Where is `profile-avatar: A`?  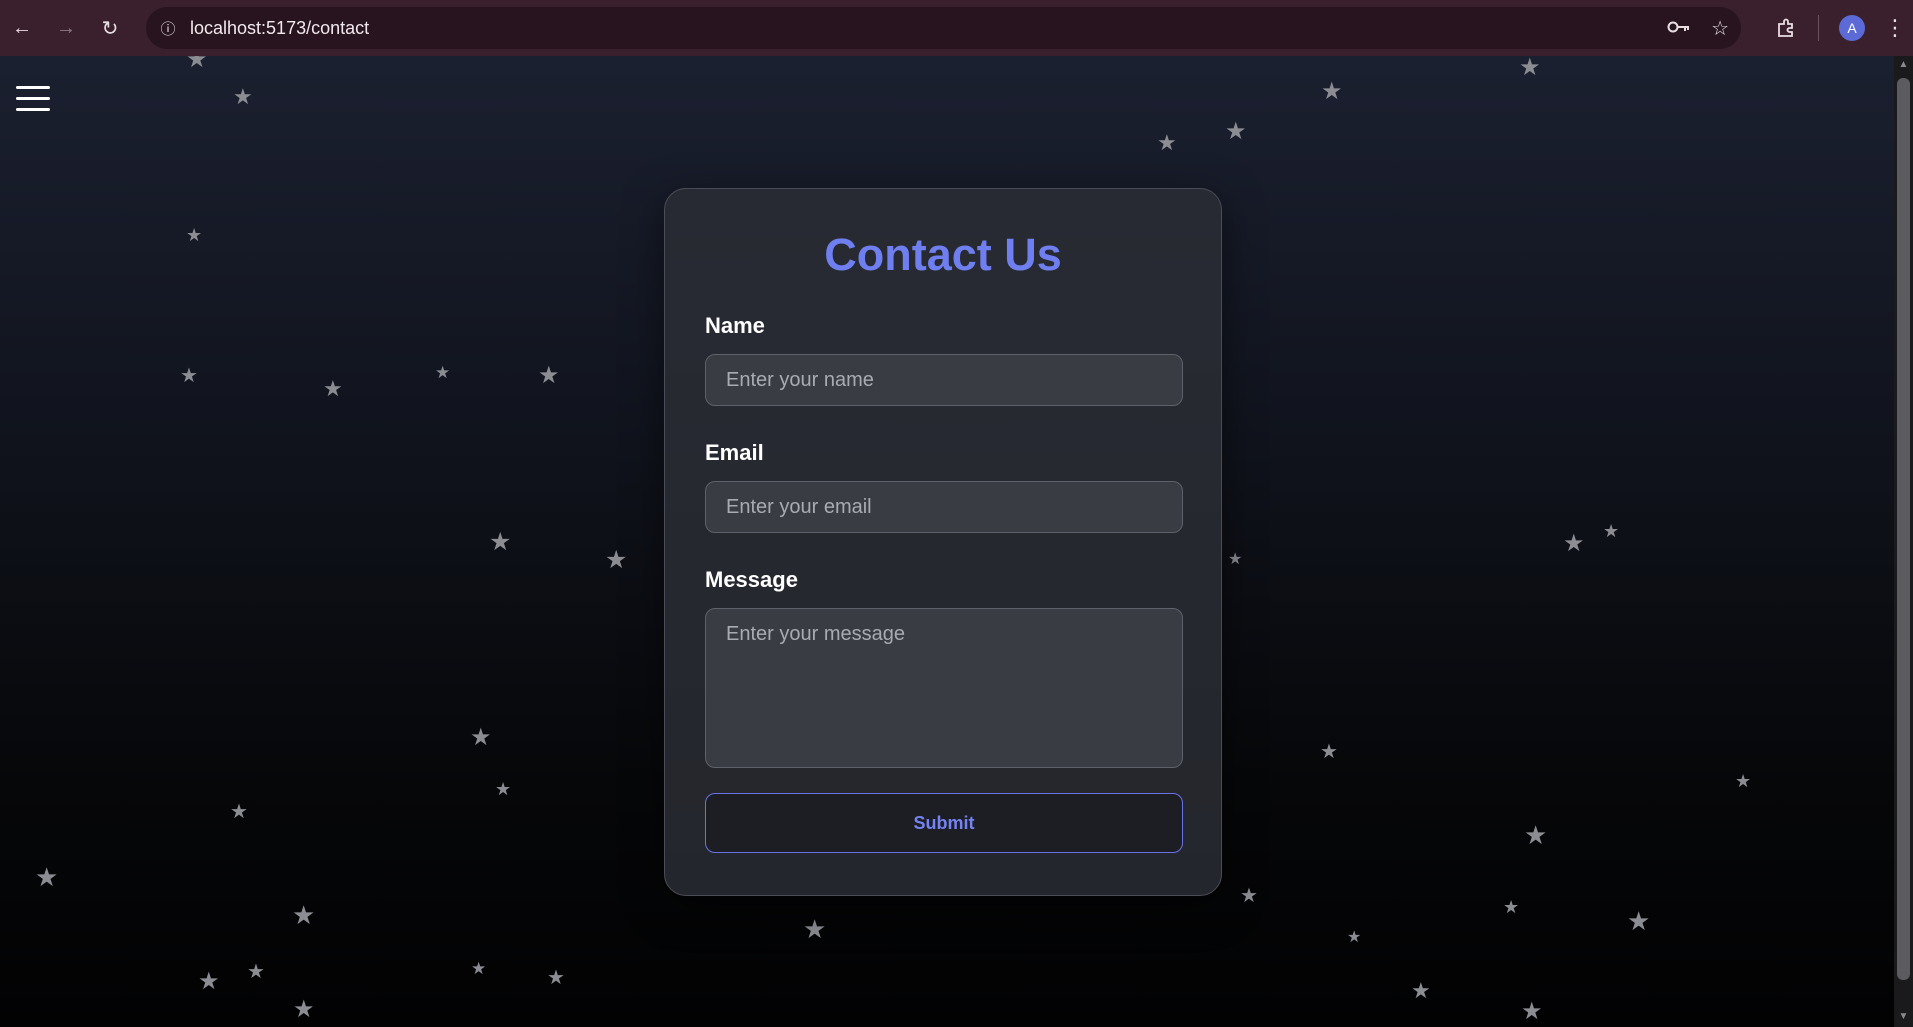
profile-avatar: A is located at coordinates (1852, 28).